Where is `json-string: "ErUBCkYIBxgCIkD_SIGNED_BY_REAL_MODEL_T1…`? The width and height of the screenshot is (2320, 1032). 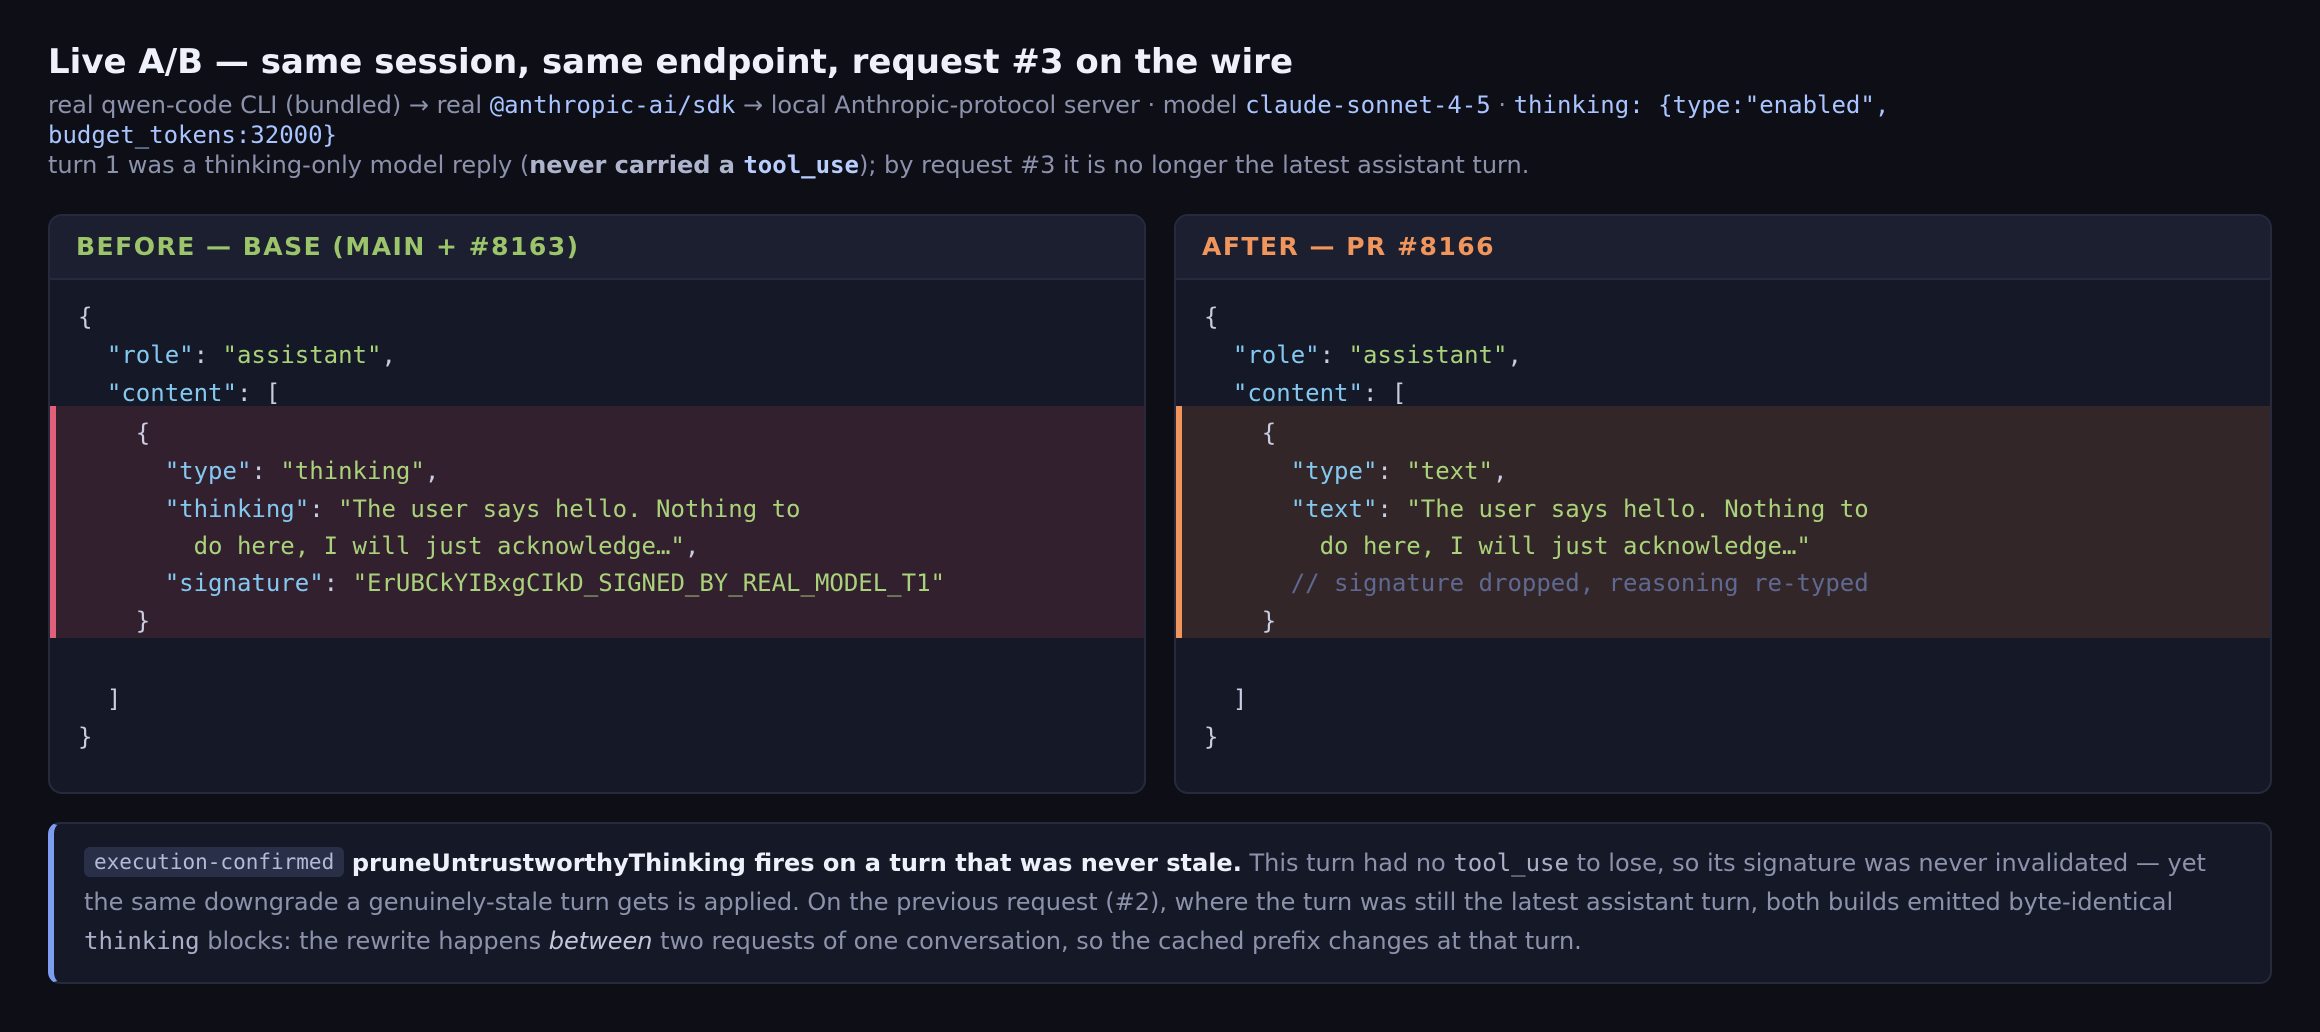
json-string: "ErUBCkYIBxgCIkD_SIGNED_BY_REAL_MODEL_T1… is located at coordinates (648, 583).